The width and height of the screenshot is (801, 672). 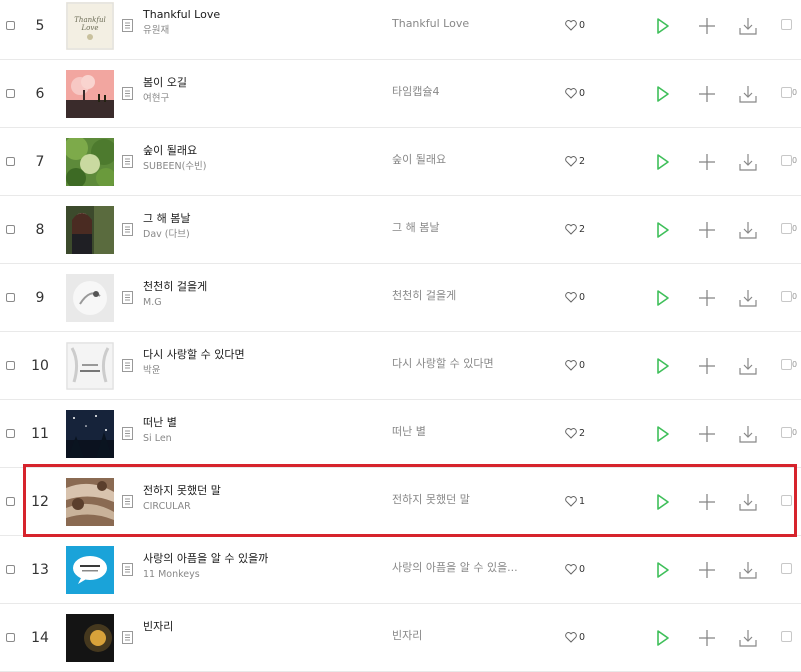 I want to click on album-title: 떠난 별, so click(x=467, y=432).